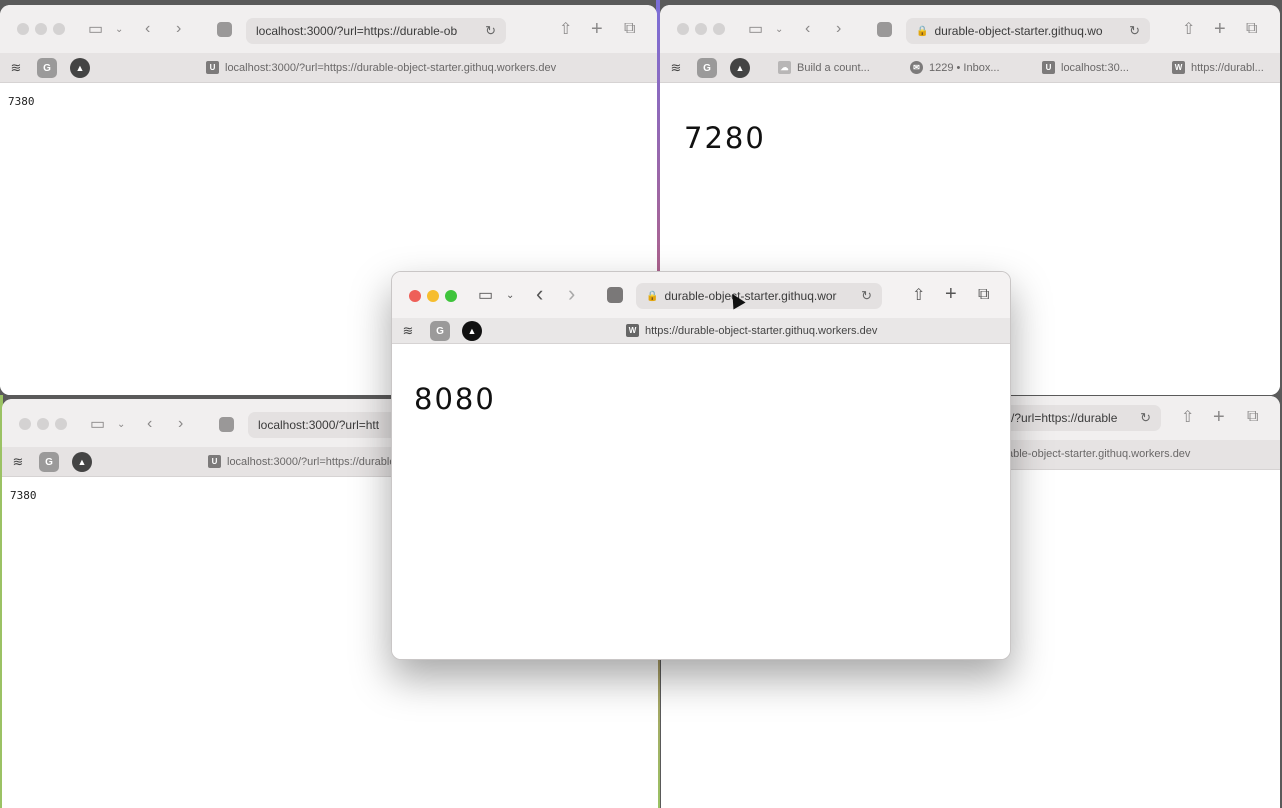  I want to click on counter-value: 7280, so click(725, 138).